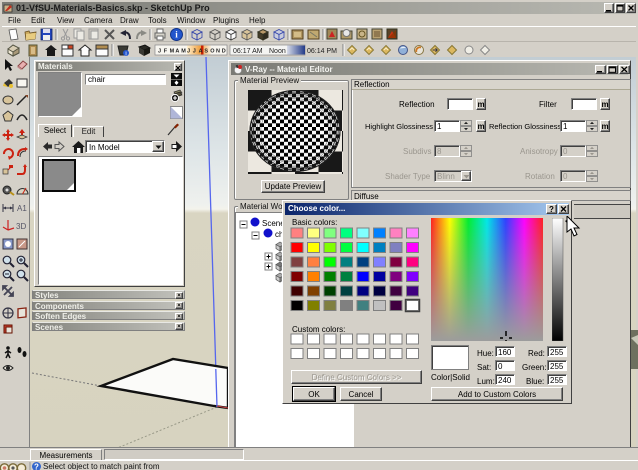 The width and height of the screenshot is (638, 470). I want to click on svg-text: D, so click(224, 52).